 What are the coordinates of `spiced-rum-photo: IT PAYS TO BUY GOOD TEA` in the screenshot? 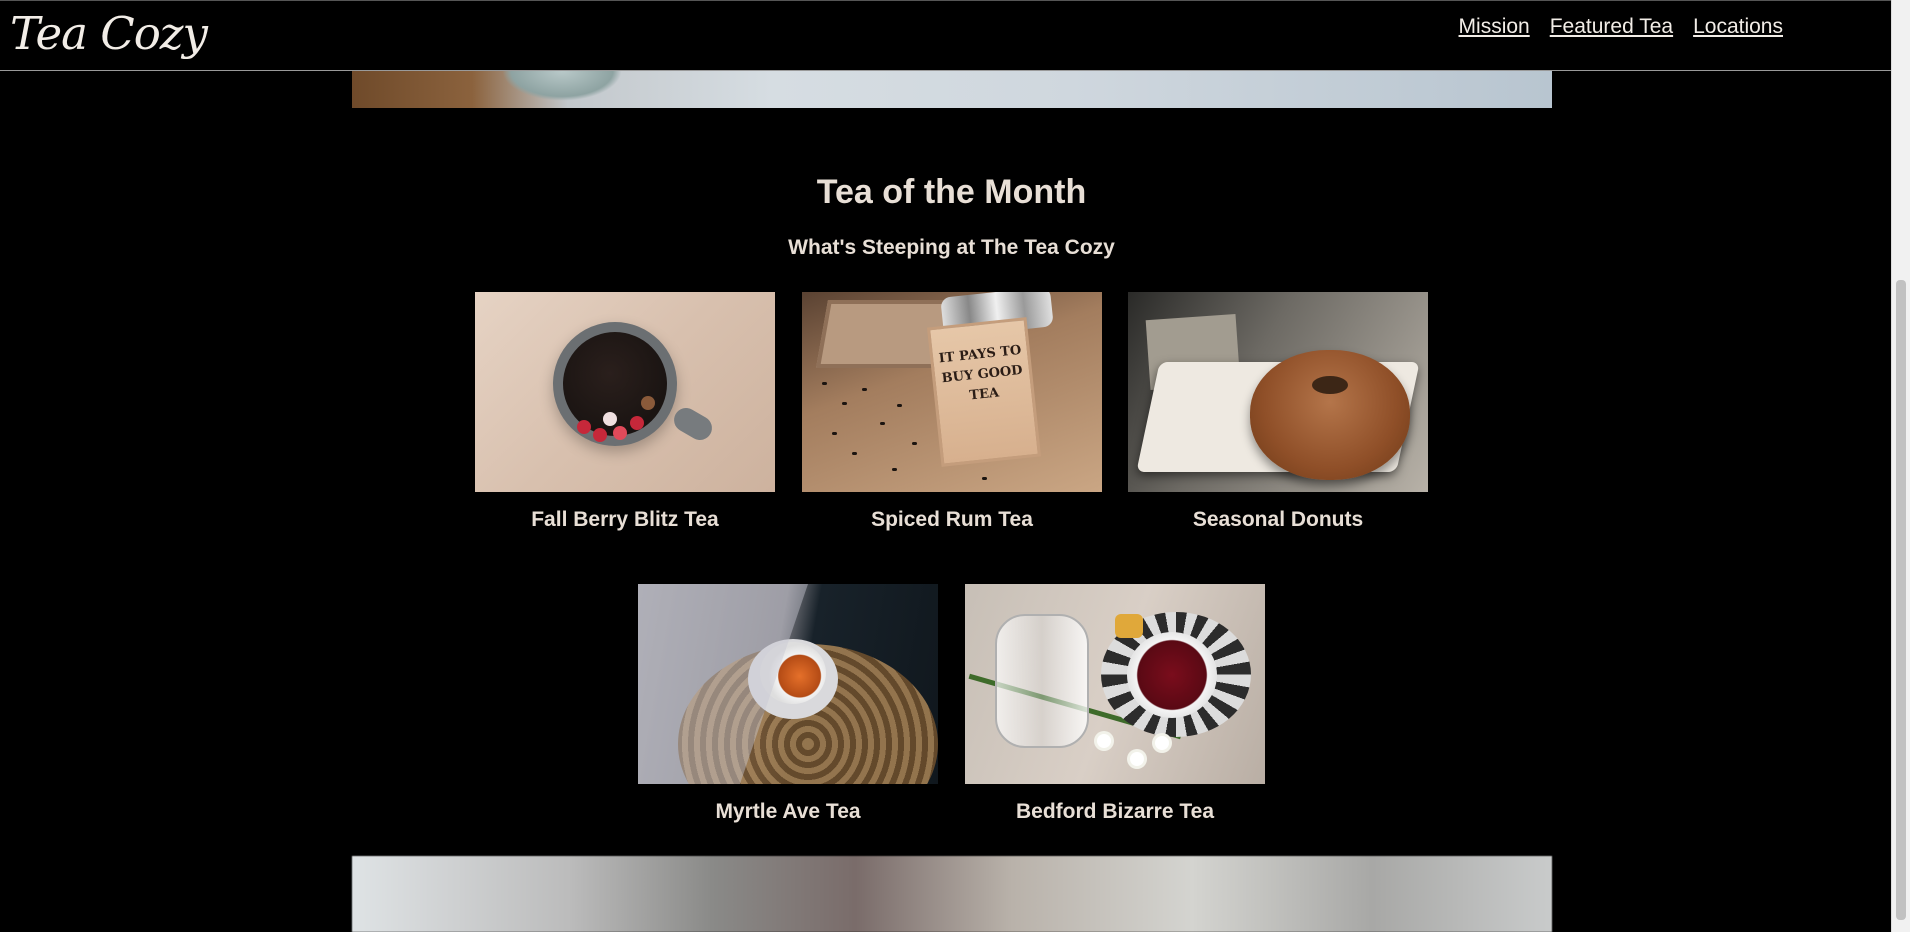 It's located at (952, 392).